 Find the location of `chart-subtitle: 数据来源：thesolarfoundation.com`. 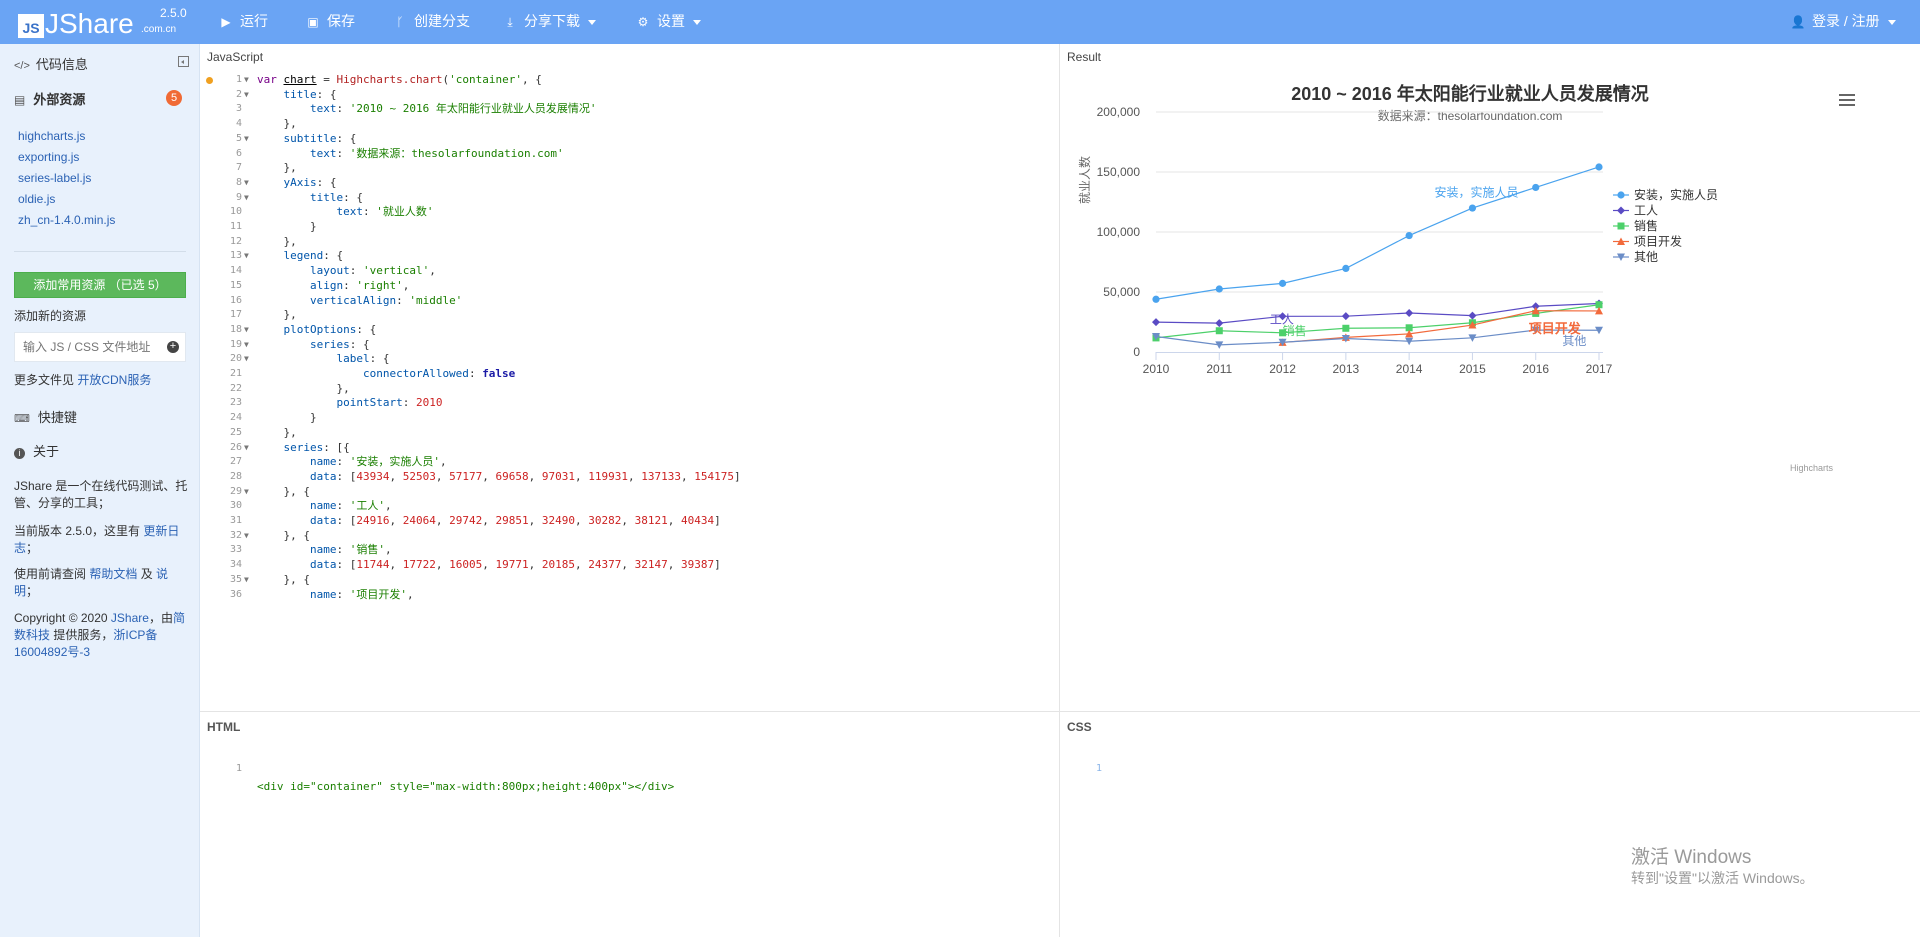

chart-subtitle: 数据来源：thesolarfoundation.com is located at coordinates (1470, 115).